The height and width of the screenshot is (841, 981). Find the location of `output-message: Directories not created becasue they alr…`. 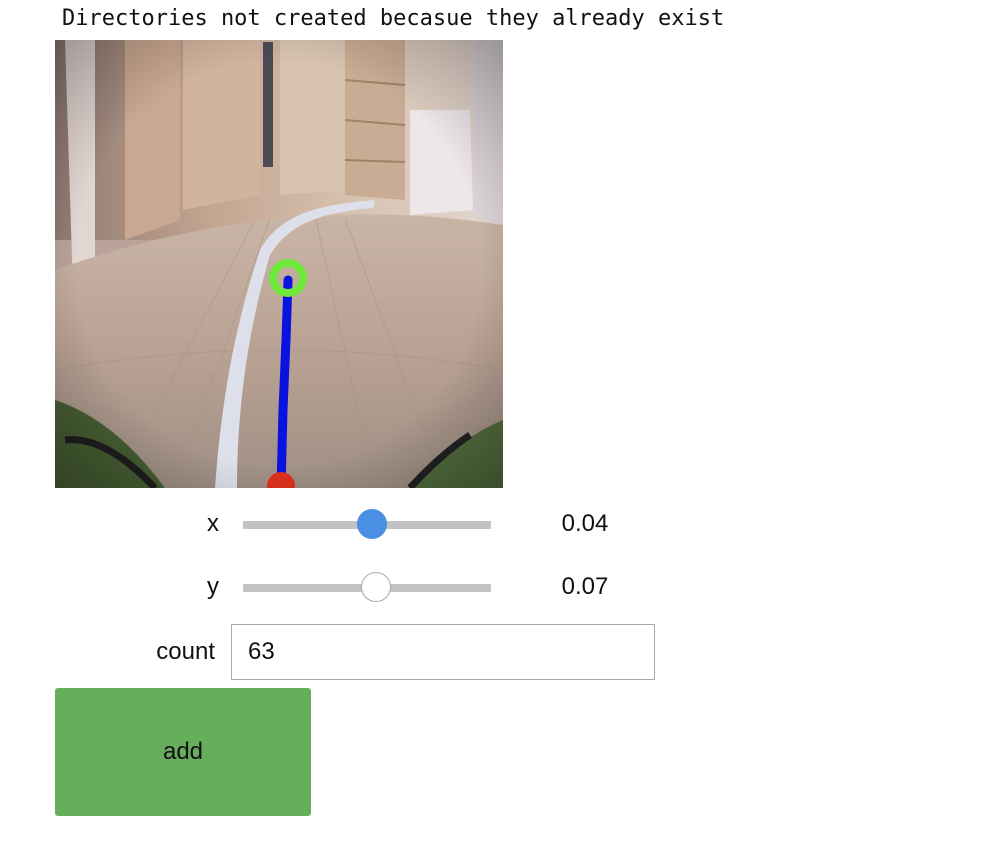

output-message: Directories not created becasue they alr… is located at coordinates (393, 18).